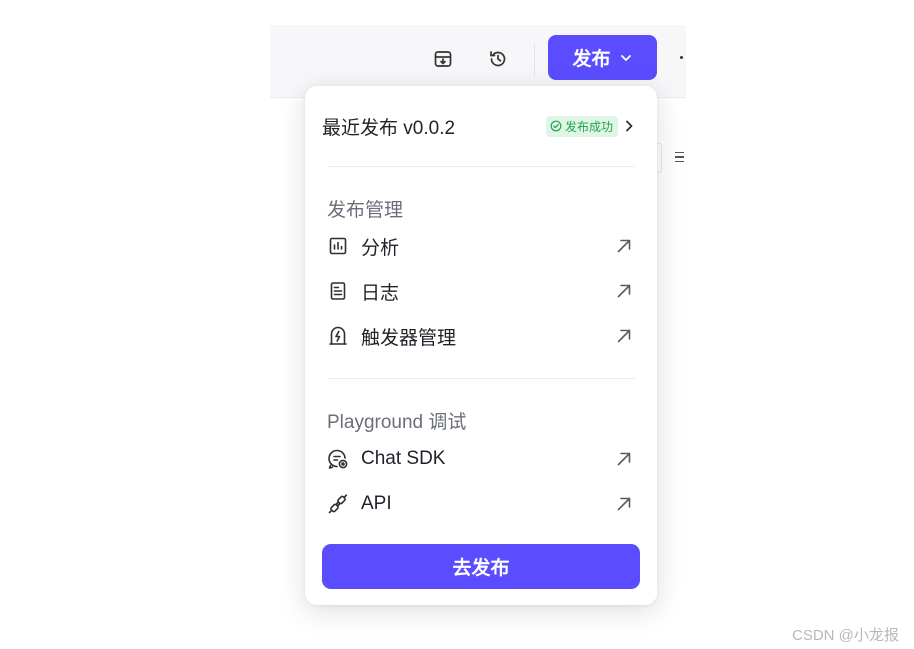  I want to click on section-title-manage: 发布管理, so click(365, 210).